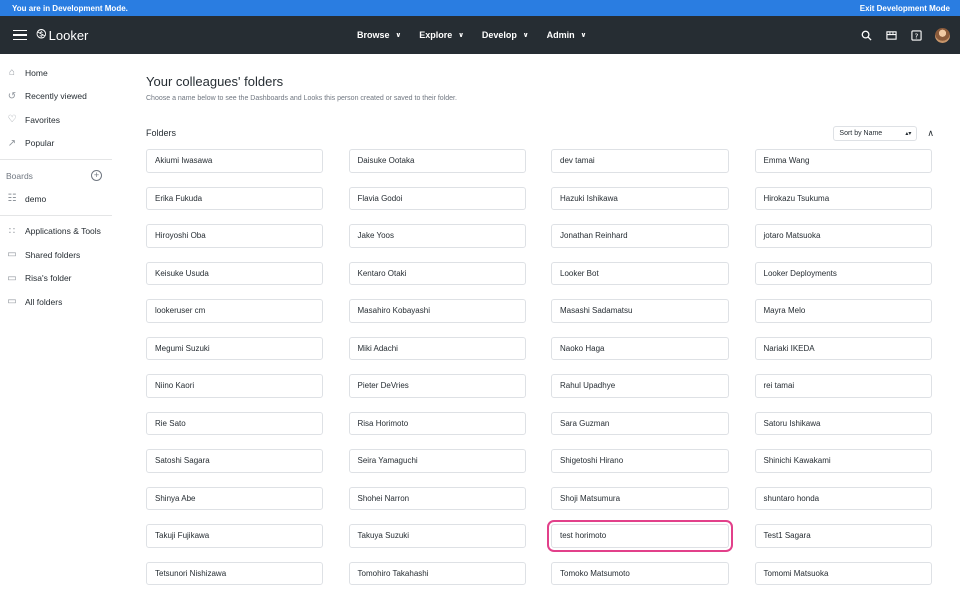  Describe the element at coordinates (861, 133) in the screenshot. I see `sort-value: Sort by Name` at that location.